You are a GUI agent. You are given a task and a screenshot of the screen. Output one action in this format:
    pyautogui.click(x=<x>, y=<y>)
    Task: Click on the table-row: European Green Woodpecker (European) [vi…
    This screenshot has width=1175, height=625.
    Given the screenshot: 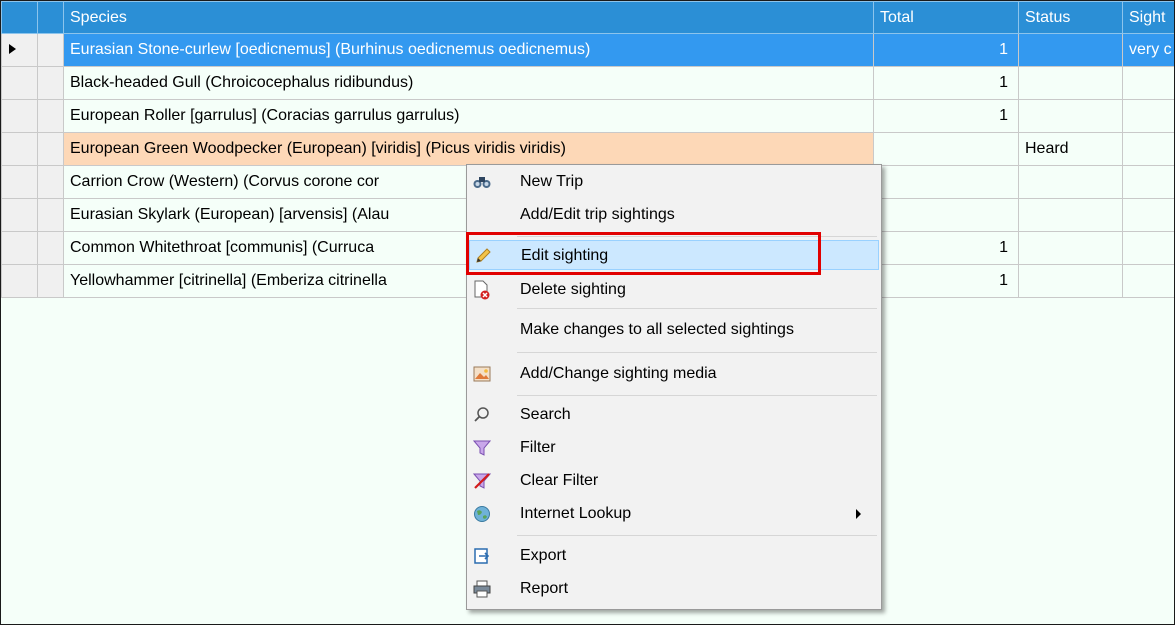 What is the action you would take?
    pyautogui.click(x=587, y=149)
    